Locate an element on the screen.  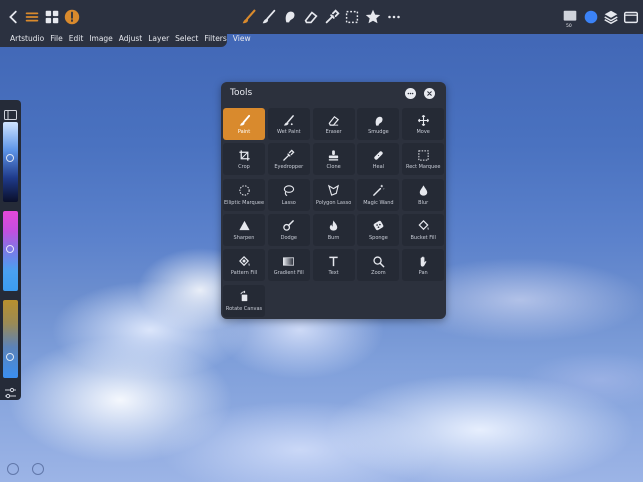
tool-gradient-fill: Gradient Fill is located at coordinates (288, 265).